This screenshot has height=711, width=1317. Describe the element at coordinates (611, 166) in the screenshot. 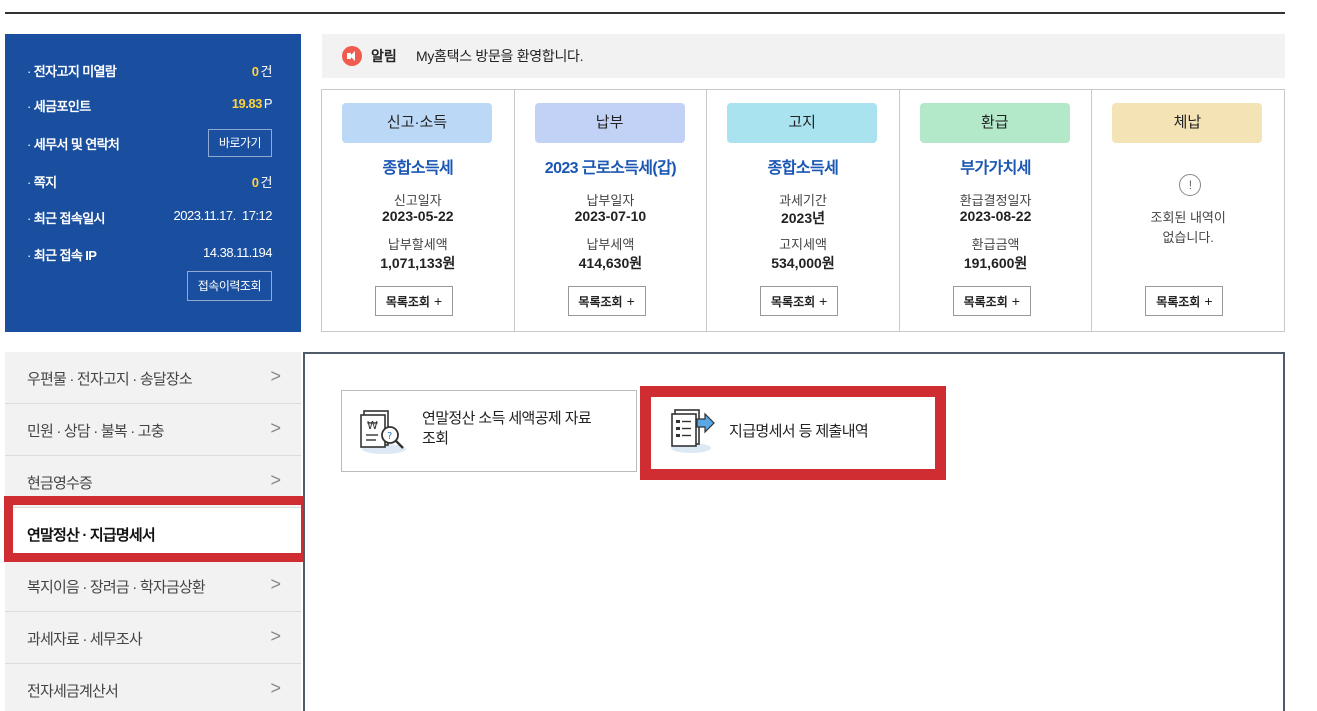

I see `card-tax-link: 2023 근로소득세(갑)` at that location.